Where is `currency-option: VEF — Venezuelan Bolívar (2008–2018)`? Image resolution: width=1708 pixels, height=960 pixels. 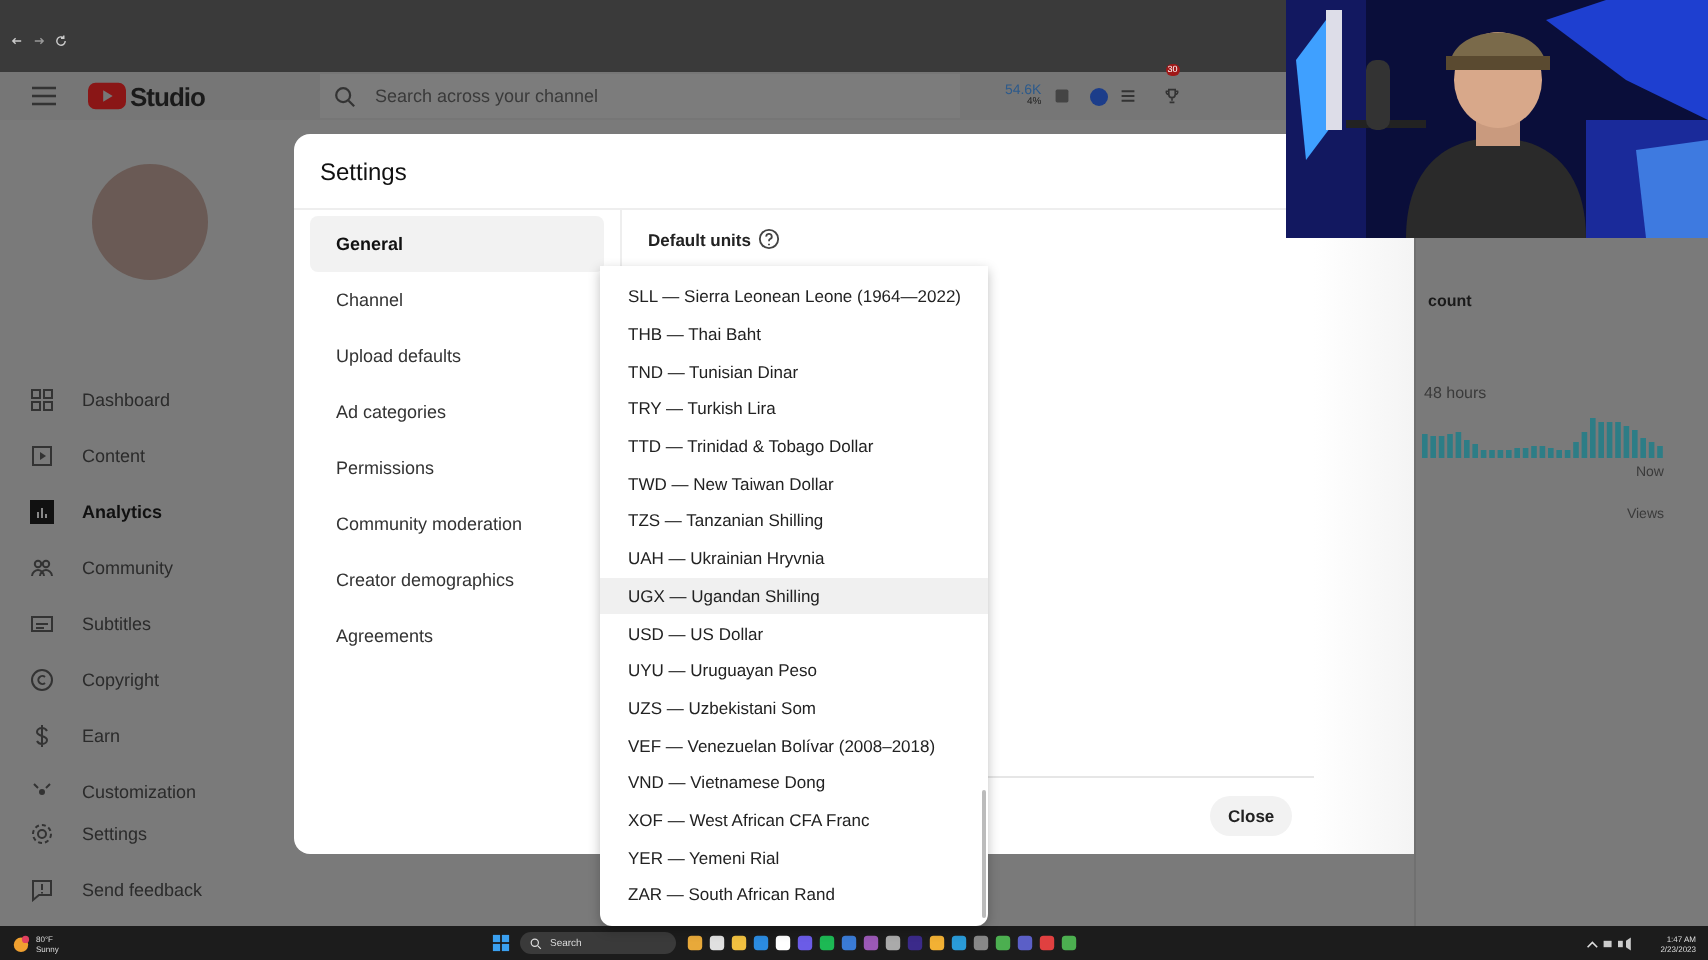 currency-option: VEF — Venezuelan Bolívar (2008–2018) is located at coordinates (794, 745).